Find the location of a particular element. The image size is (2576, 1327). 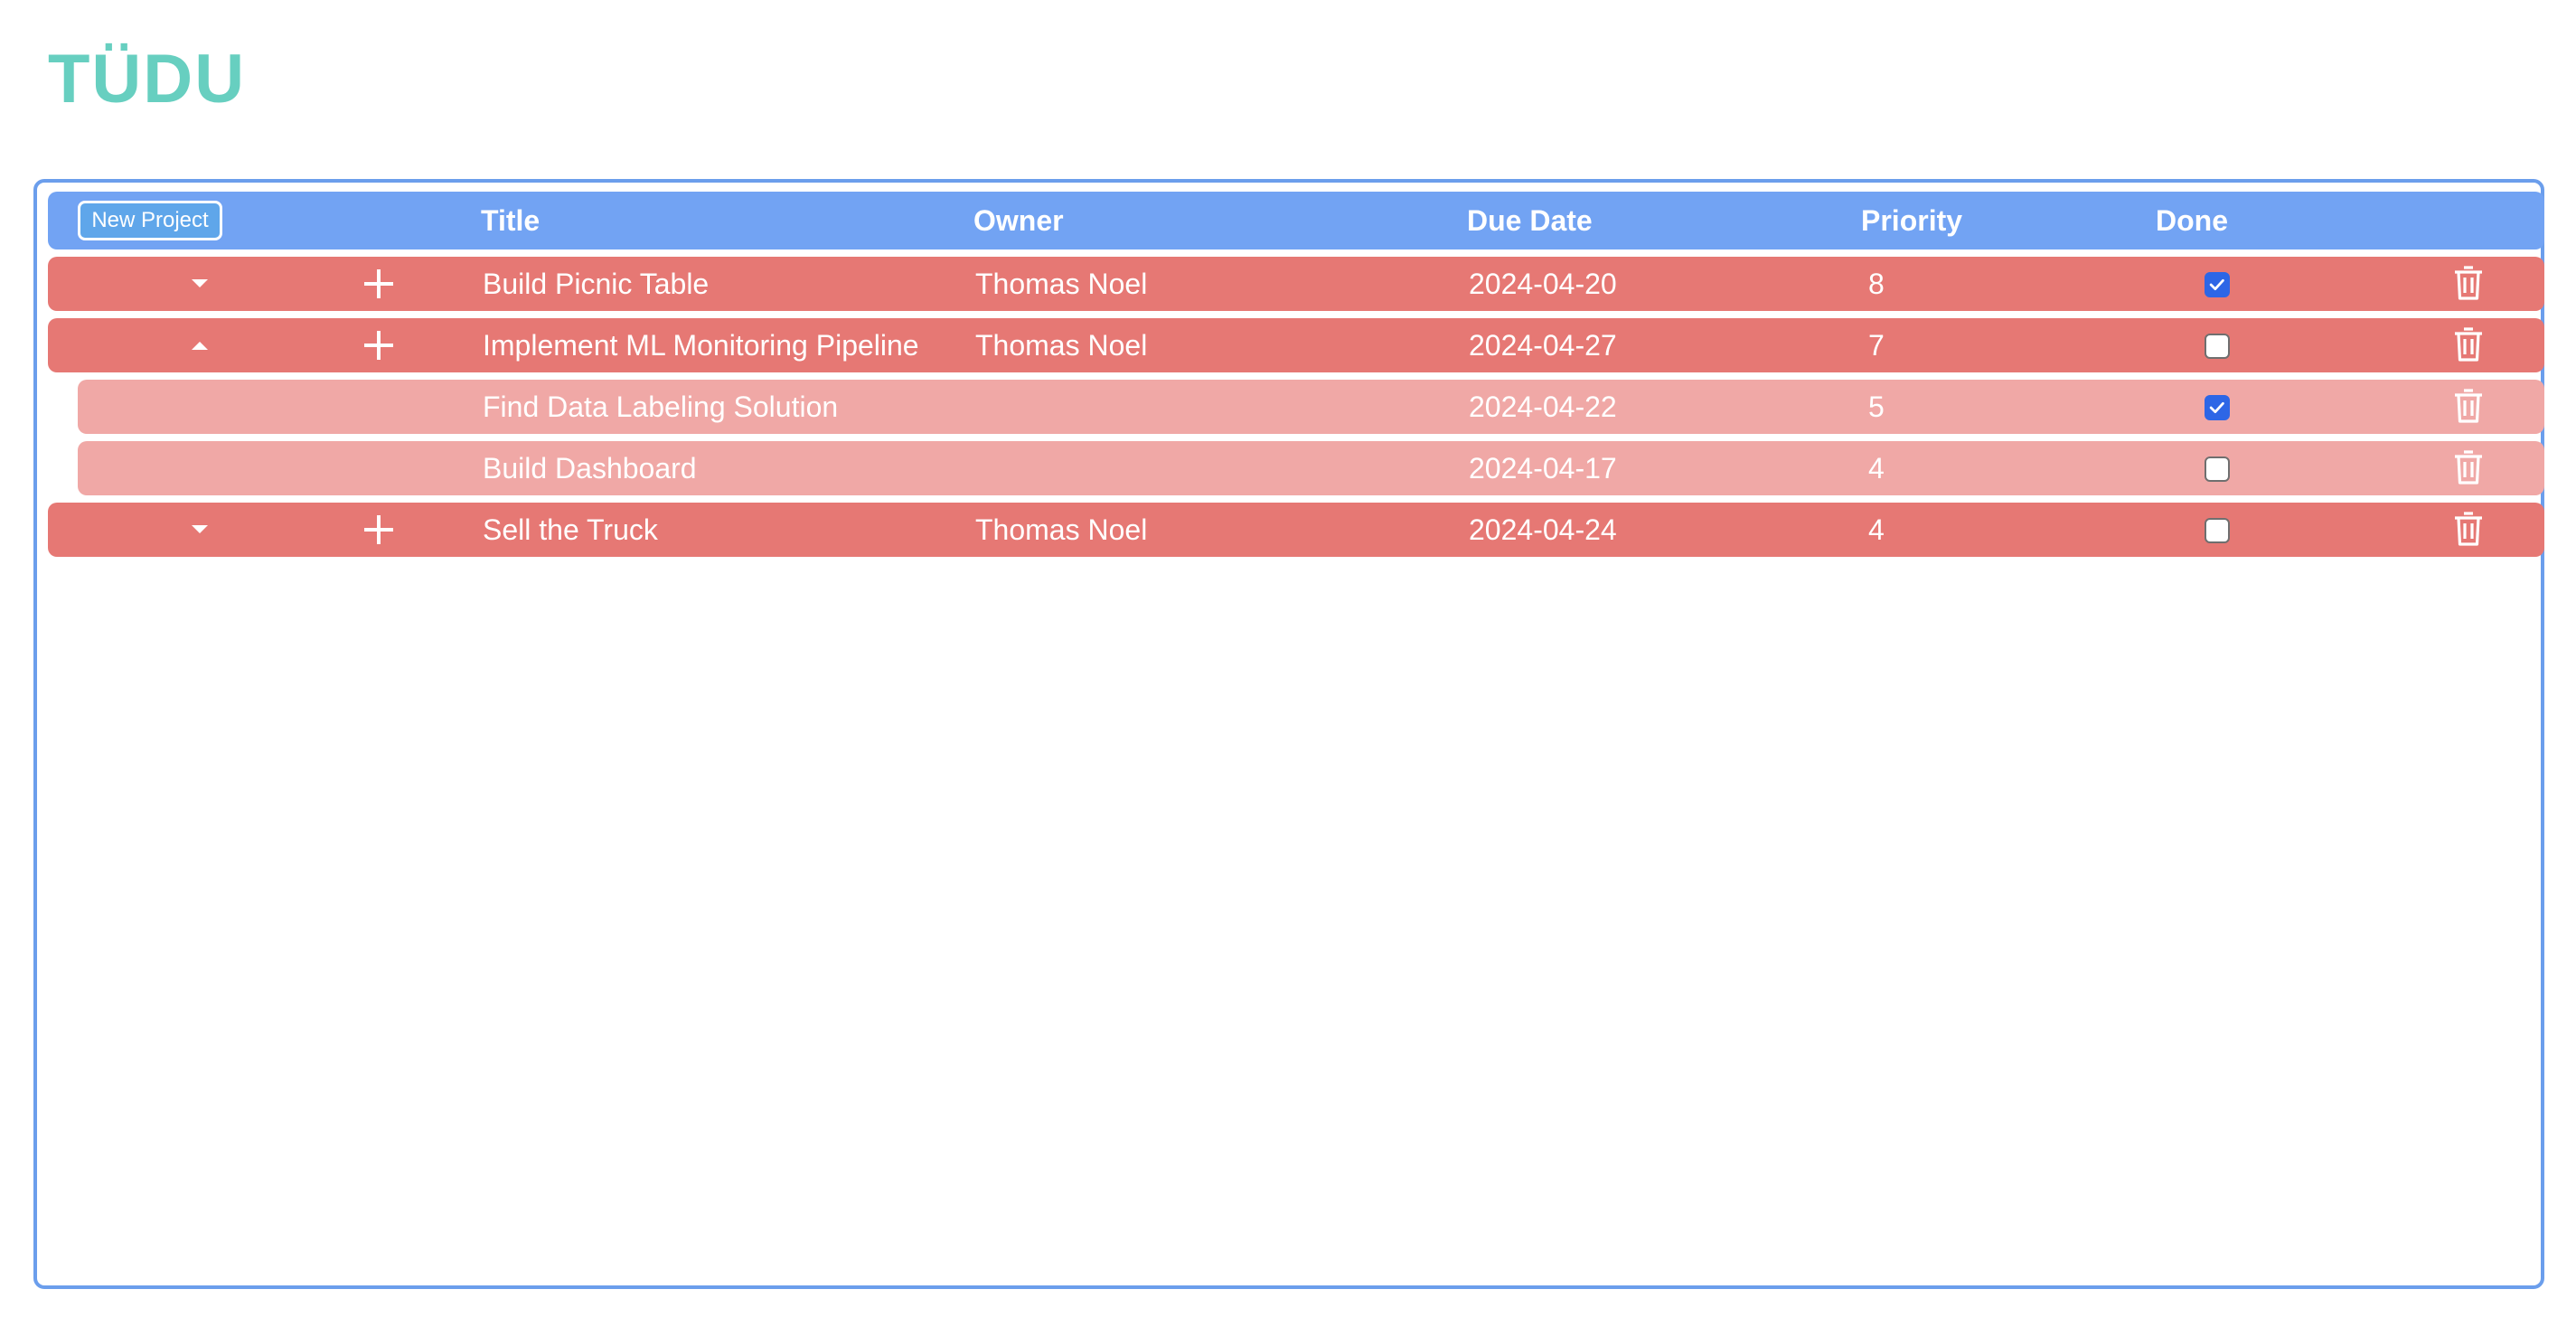

column-header-owner: Owner is located at coordinates (1018, 221).